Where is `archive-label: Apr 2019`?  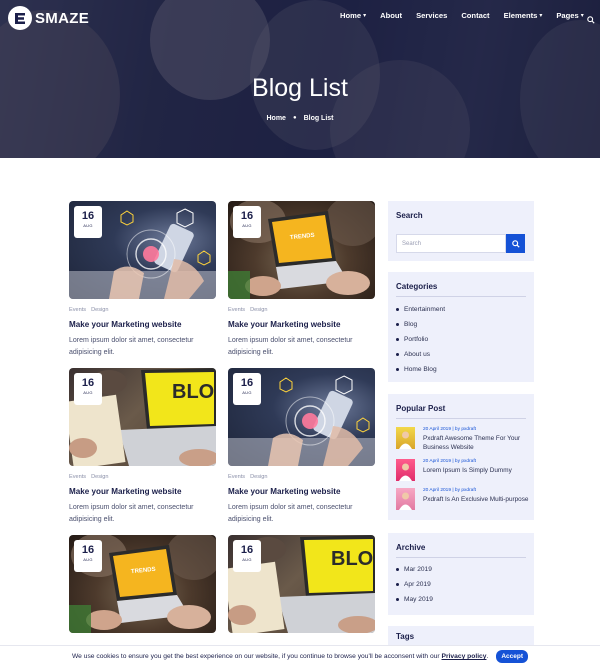
archive-label: Apr 2019 is located at coordinates (417, 584).